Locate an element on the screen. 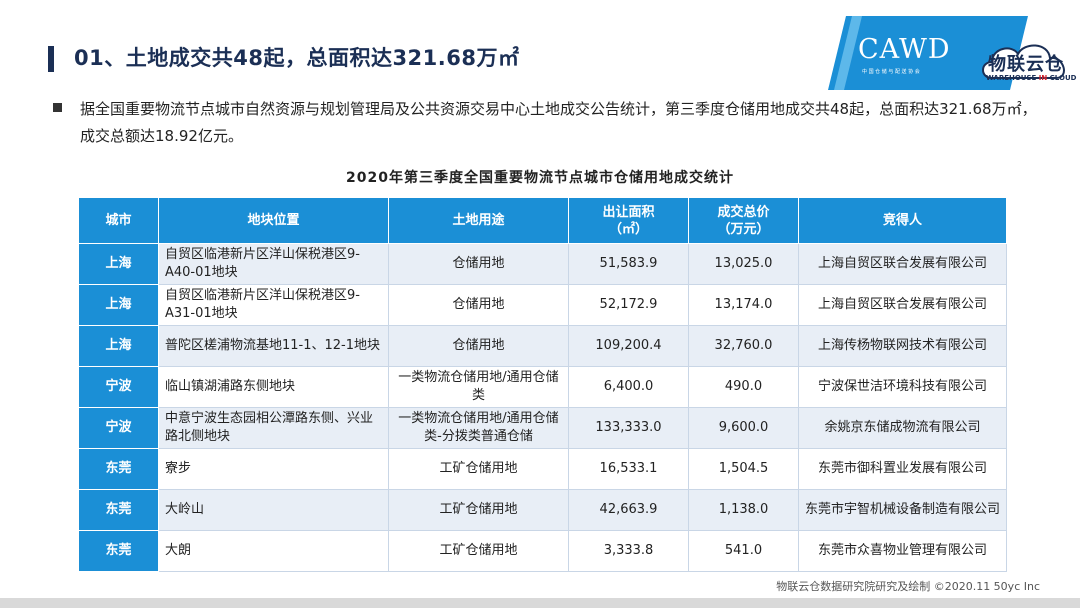  cell-price: 13,174.0 is located at coordinates (743, 305).